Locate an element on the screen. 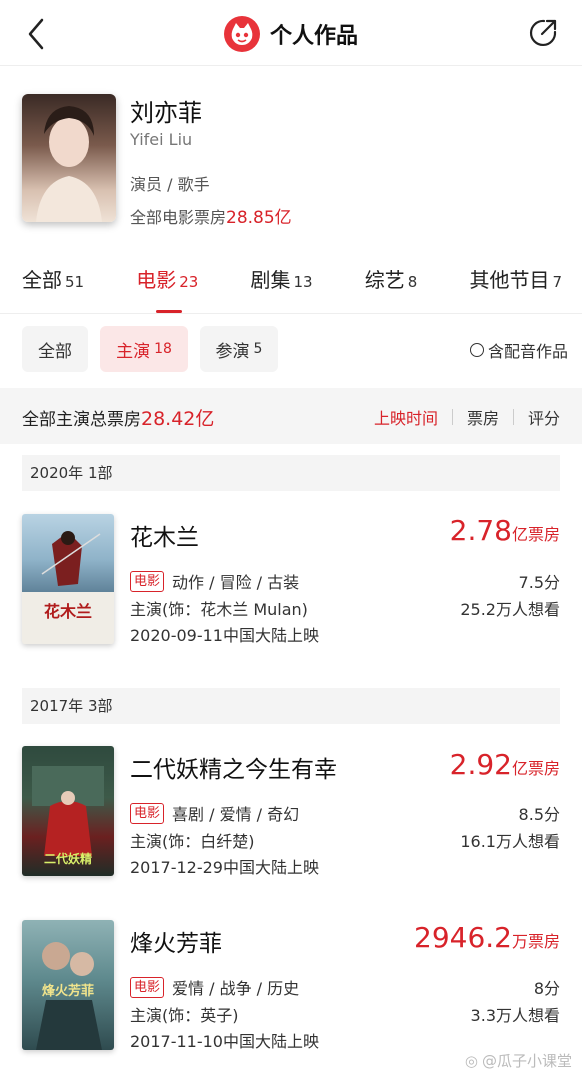 This screenshot has width=582, height=1080. movie-title: 烽火芳菲 is located at coordinates (176, 941).